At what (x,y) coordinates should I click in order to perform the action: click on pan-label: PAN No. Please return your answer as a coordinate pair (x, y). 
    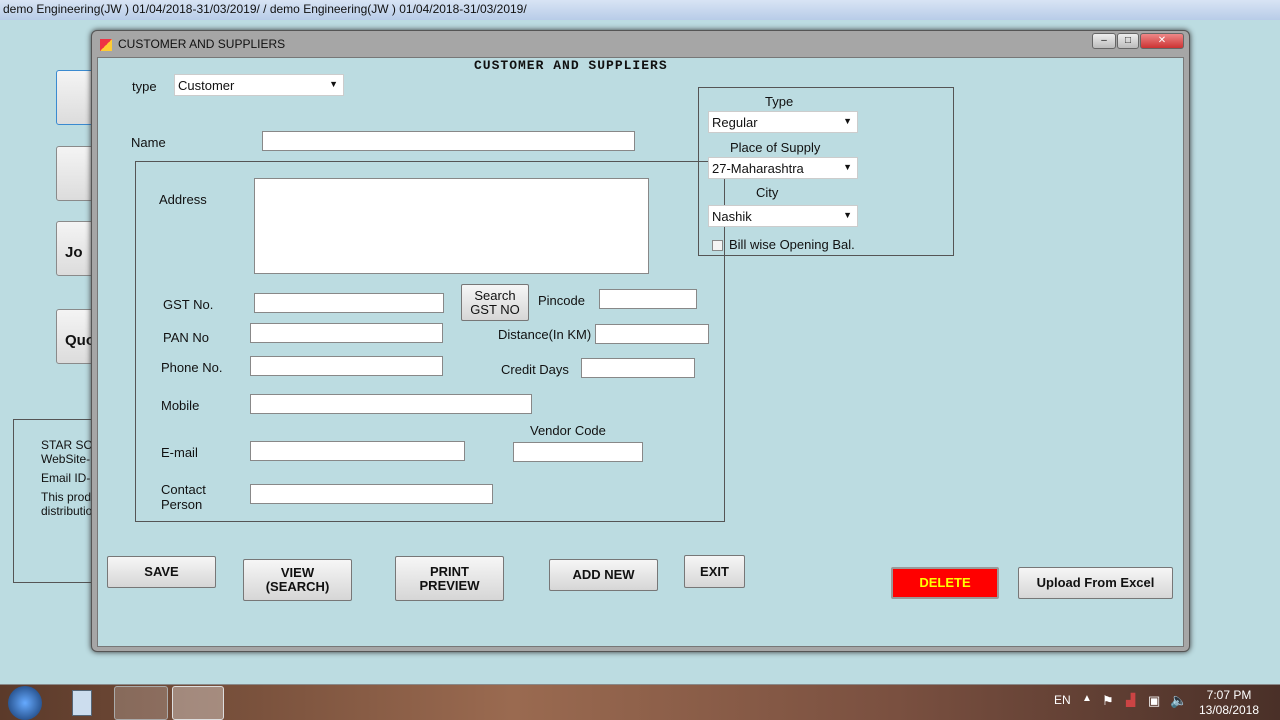
    Looking at the image, I should click on (186, 337).